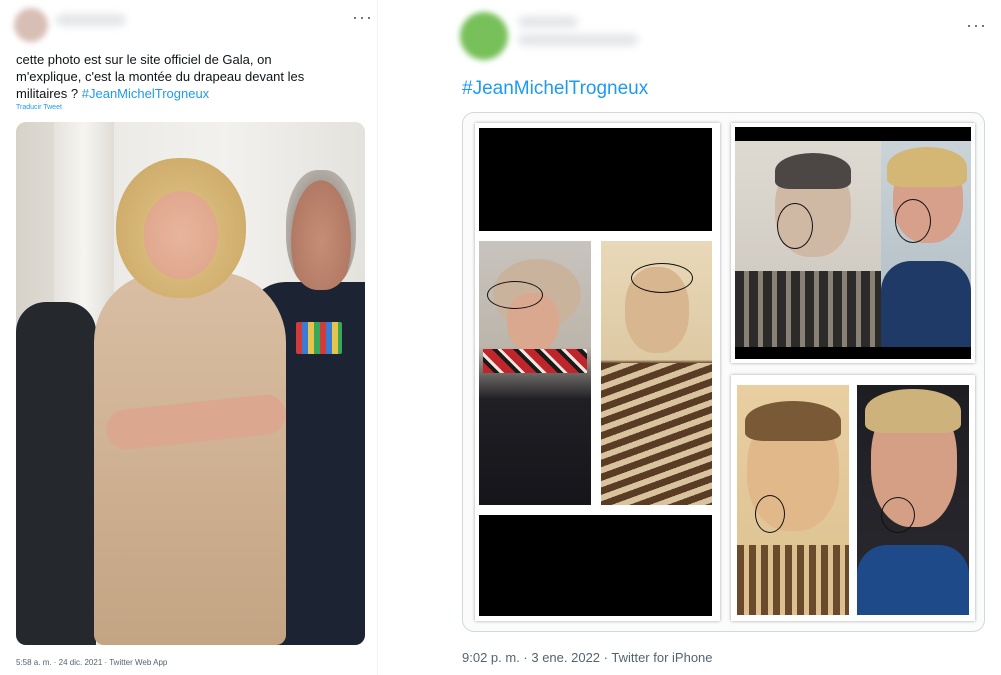 The image size is (1001, 675). I want to click on collage-photo-woman-closeup, so click(913, 500).